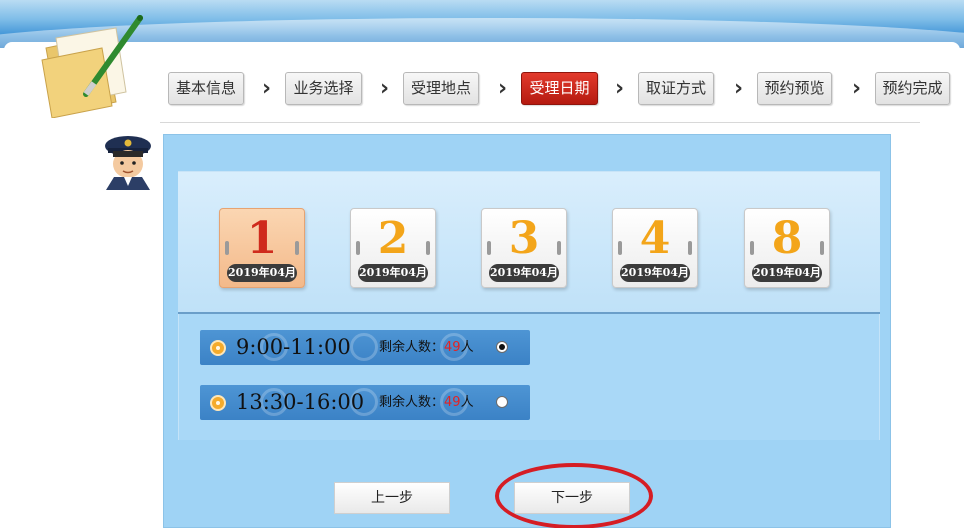  Describe the element at coordinates (572, 498) in the screenshot. I see `next-step-button: 下一步` at that location.